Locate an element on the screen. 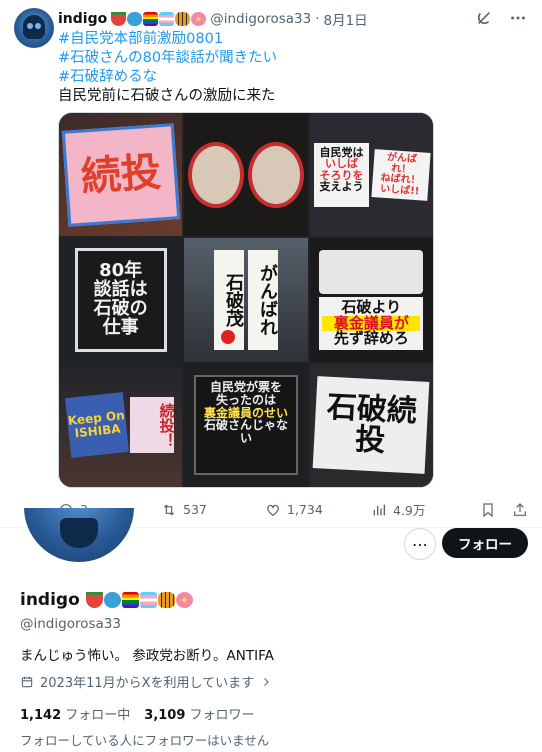 The width and height of the screenshot is (542, 752). retweet-icon is located at coordinates (169, 509).